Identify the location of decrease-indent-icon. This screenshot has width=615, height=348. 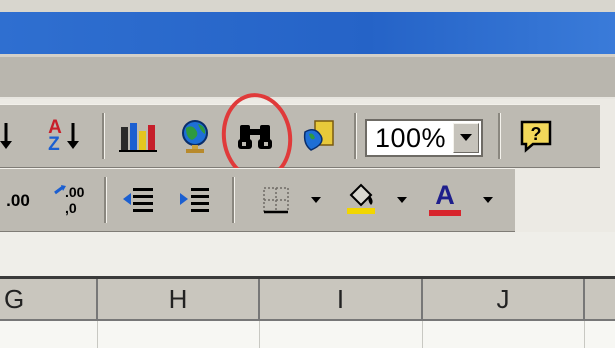
(138, 200).